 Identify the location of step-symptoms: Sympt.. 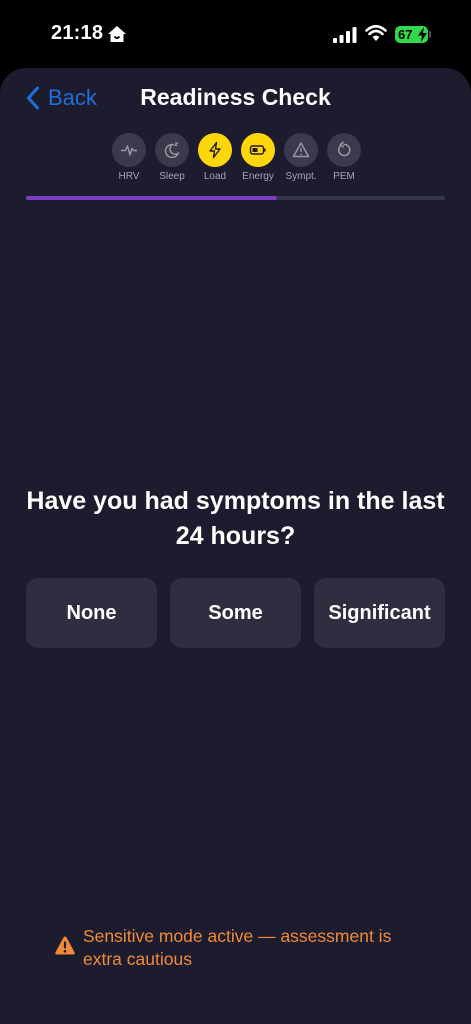
(301, 157).